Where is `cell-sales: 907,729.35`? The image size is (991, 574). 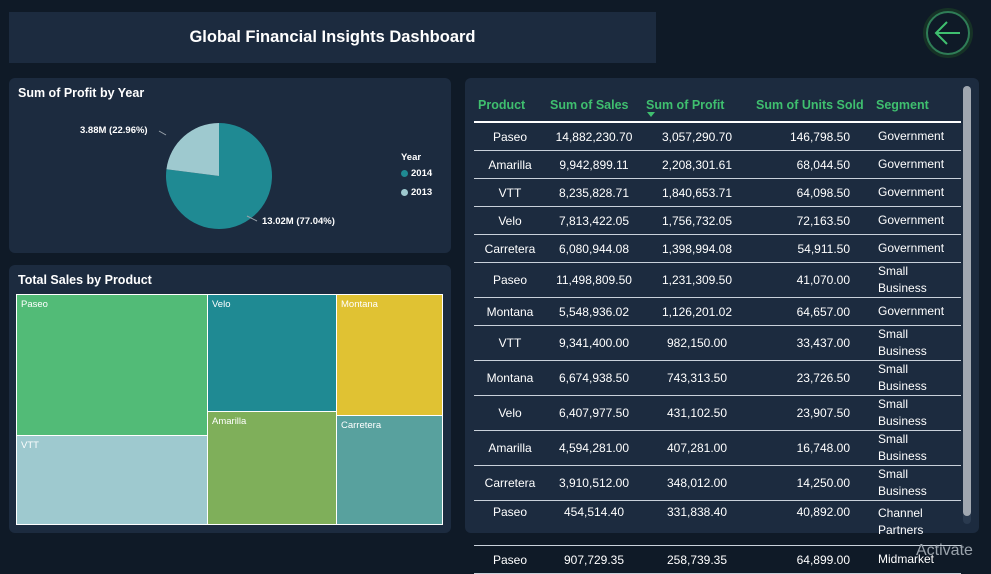
cell-sales: 907,729.35 is located at coordinates (594, 559).